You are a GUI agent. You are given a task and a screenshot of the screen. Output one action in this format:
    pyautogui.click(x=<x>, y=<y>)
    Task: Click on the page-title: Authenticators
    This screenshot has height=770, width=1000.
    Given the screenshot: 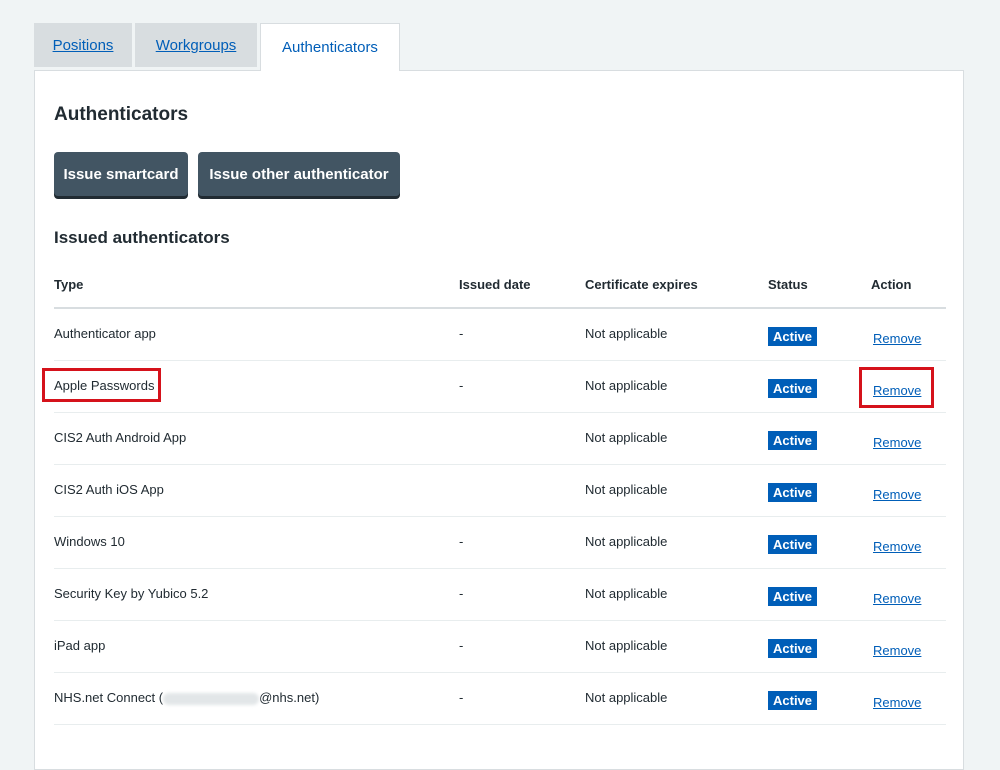 What is the action you would take?
    pyautogui.click(x=121, y=114)
    